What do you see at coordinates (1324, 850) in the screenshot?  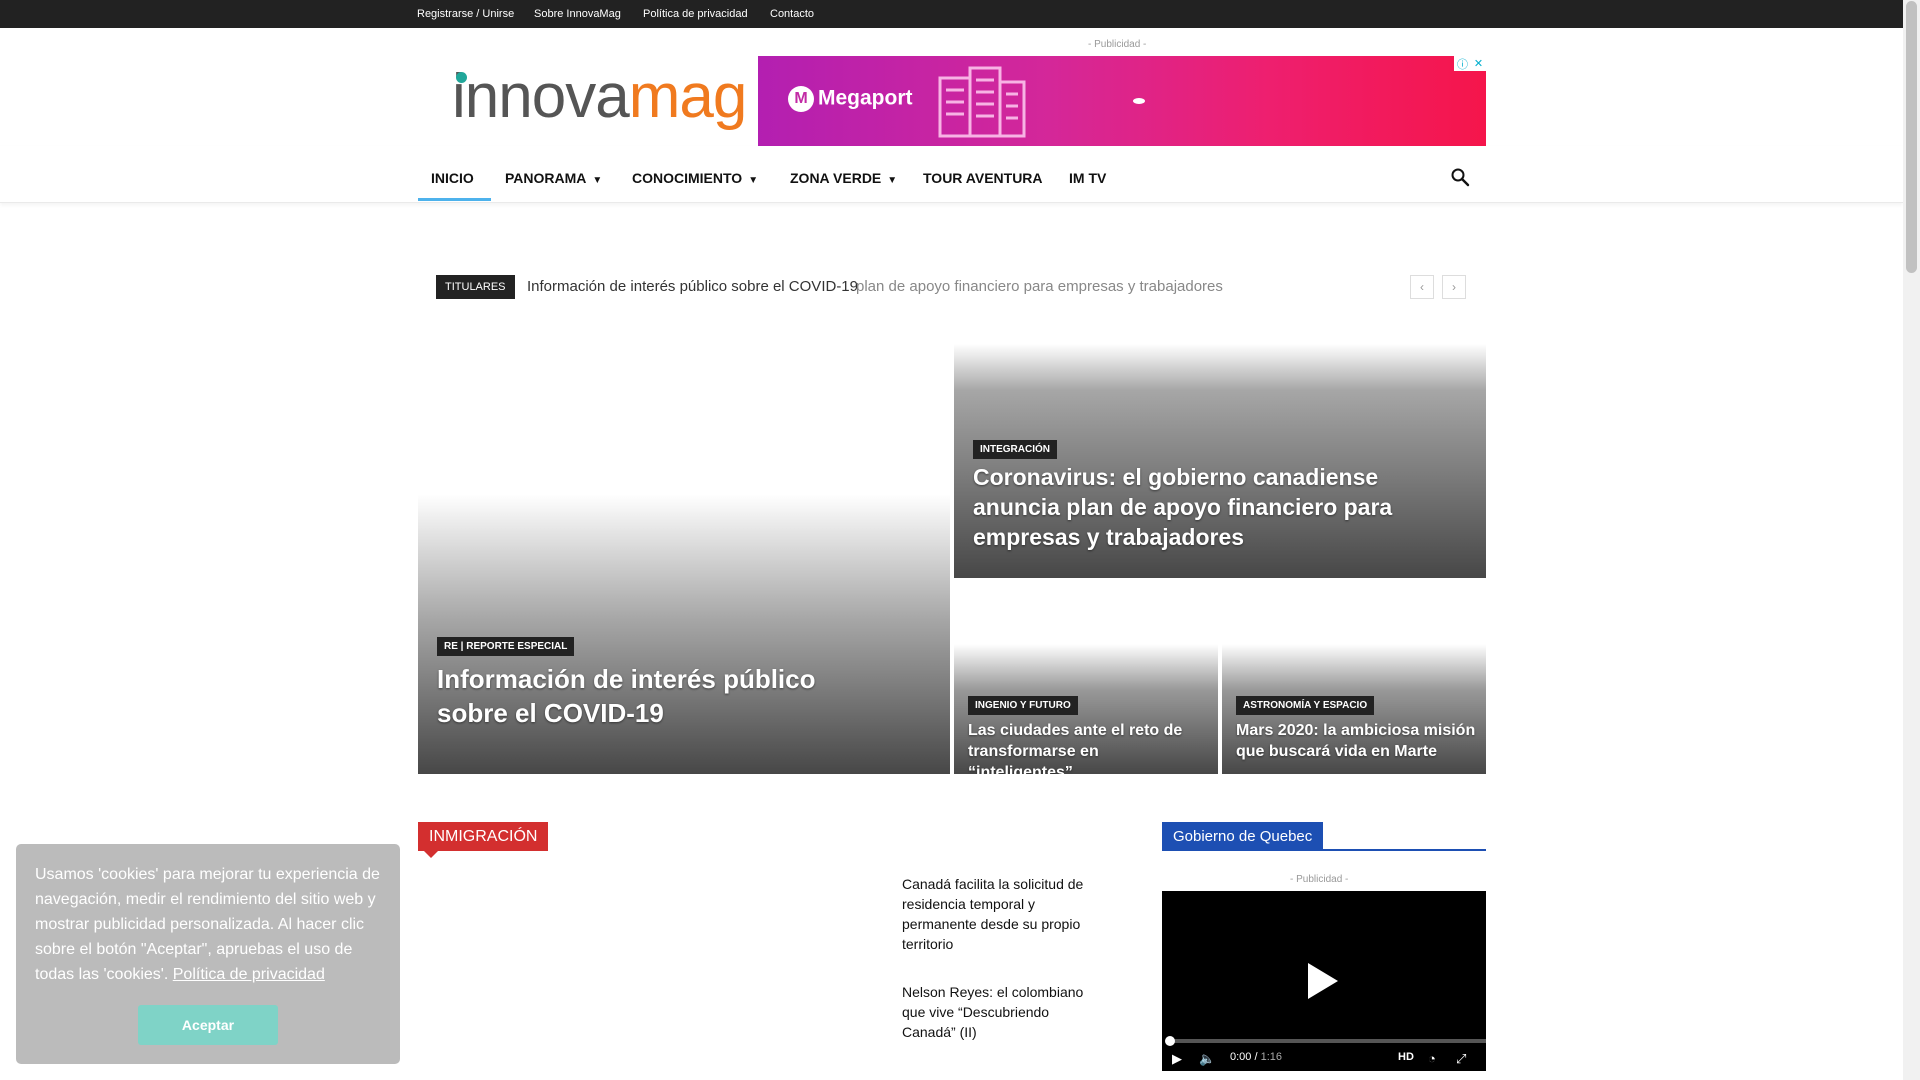 I see `heading-underline` at bounding box center [1324, 850].